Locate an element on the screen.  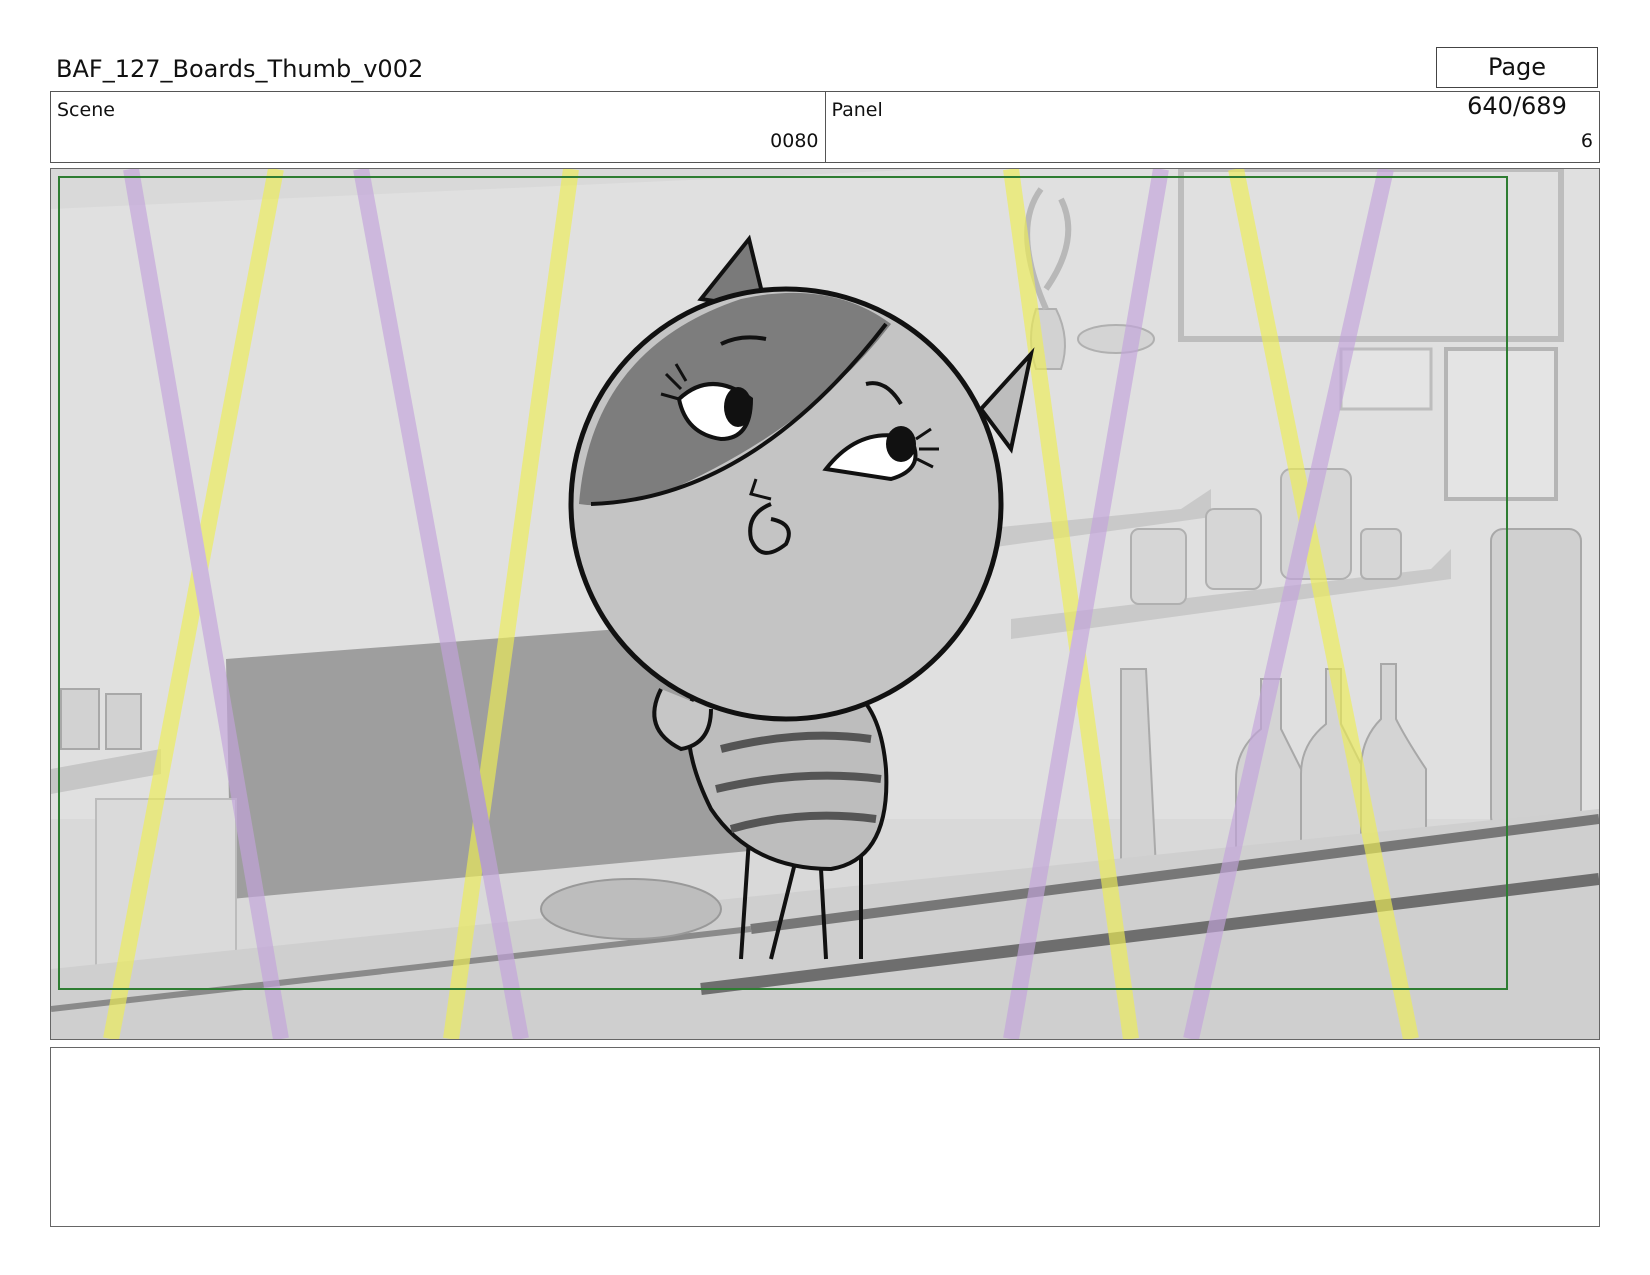
scene-label: Scene is located at coordinates (86, 110).